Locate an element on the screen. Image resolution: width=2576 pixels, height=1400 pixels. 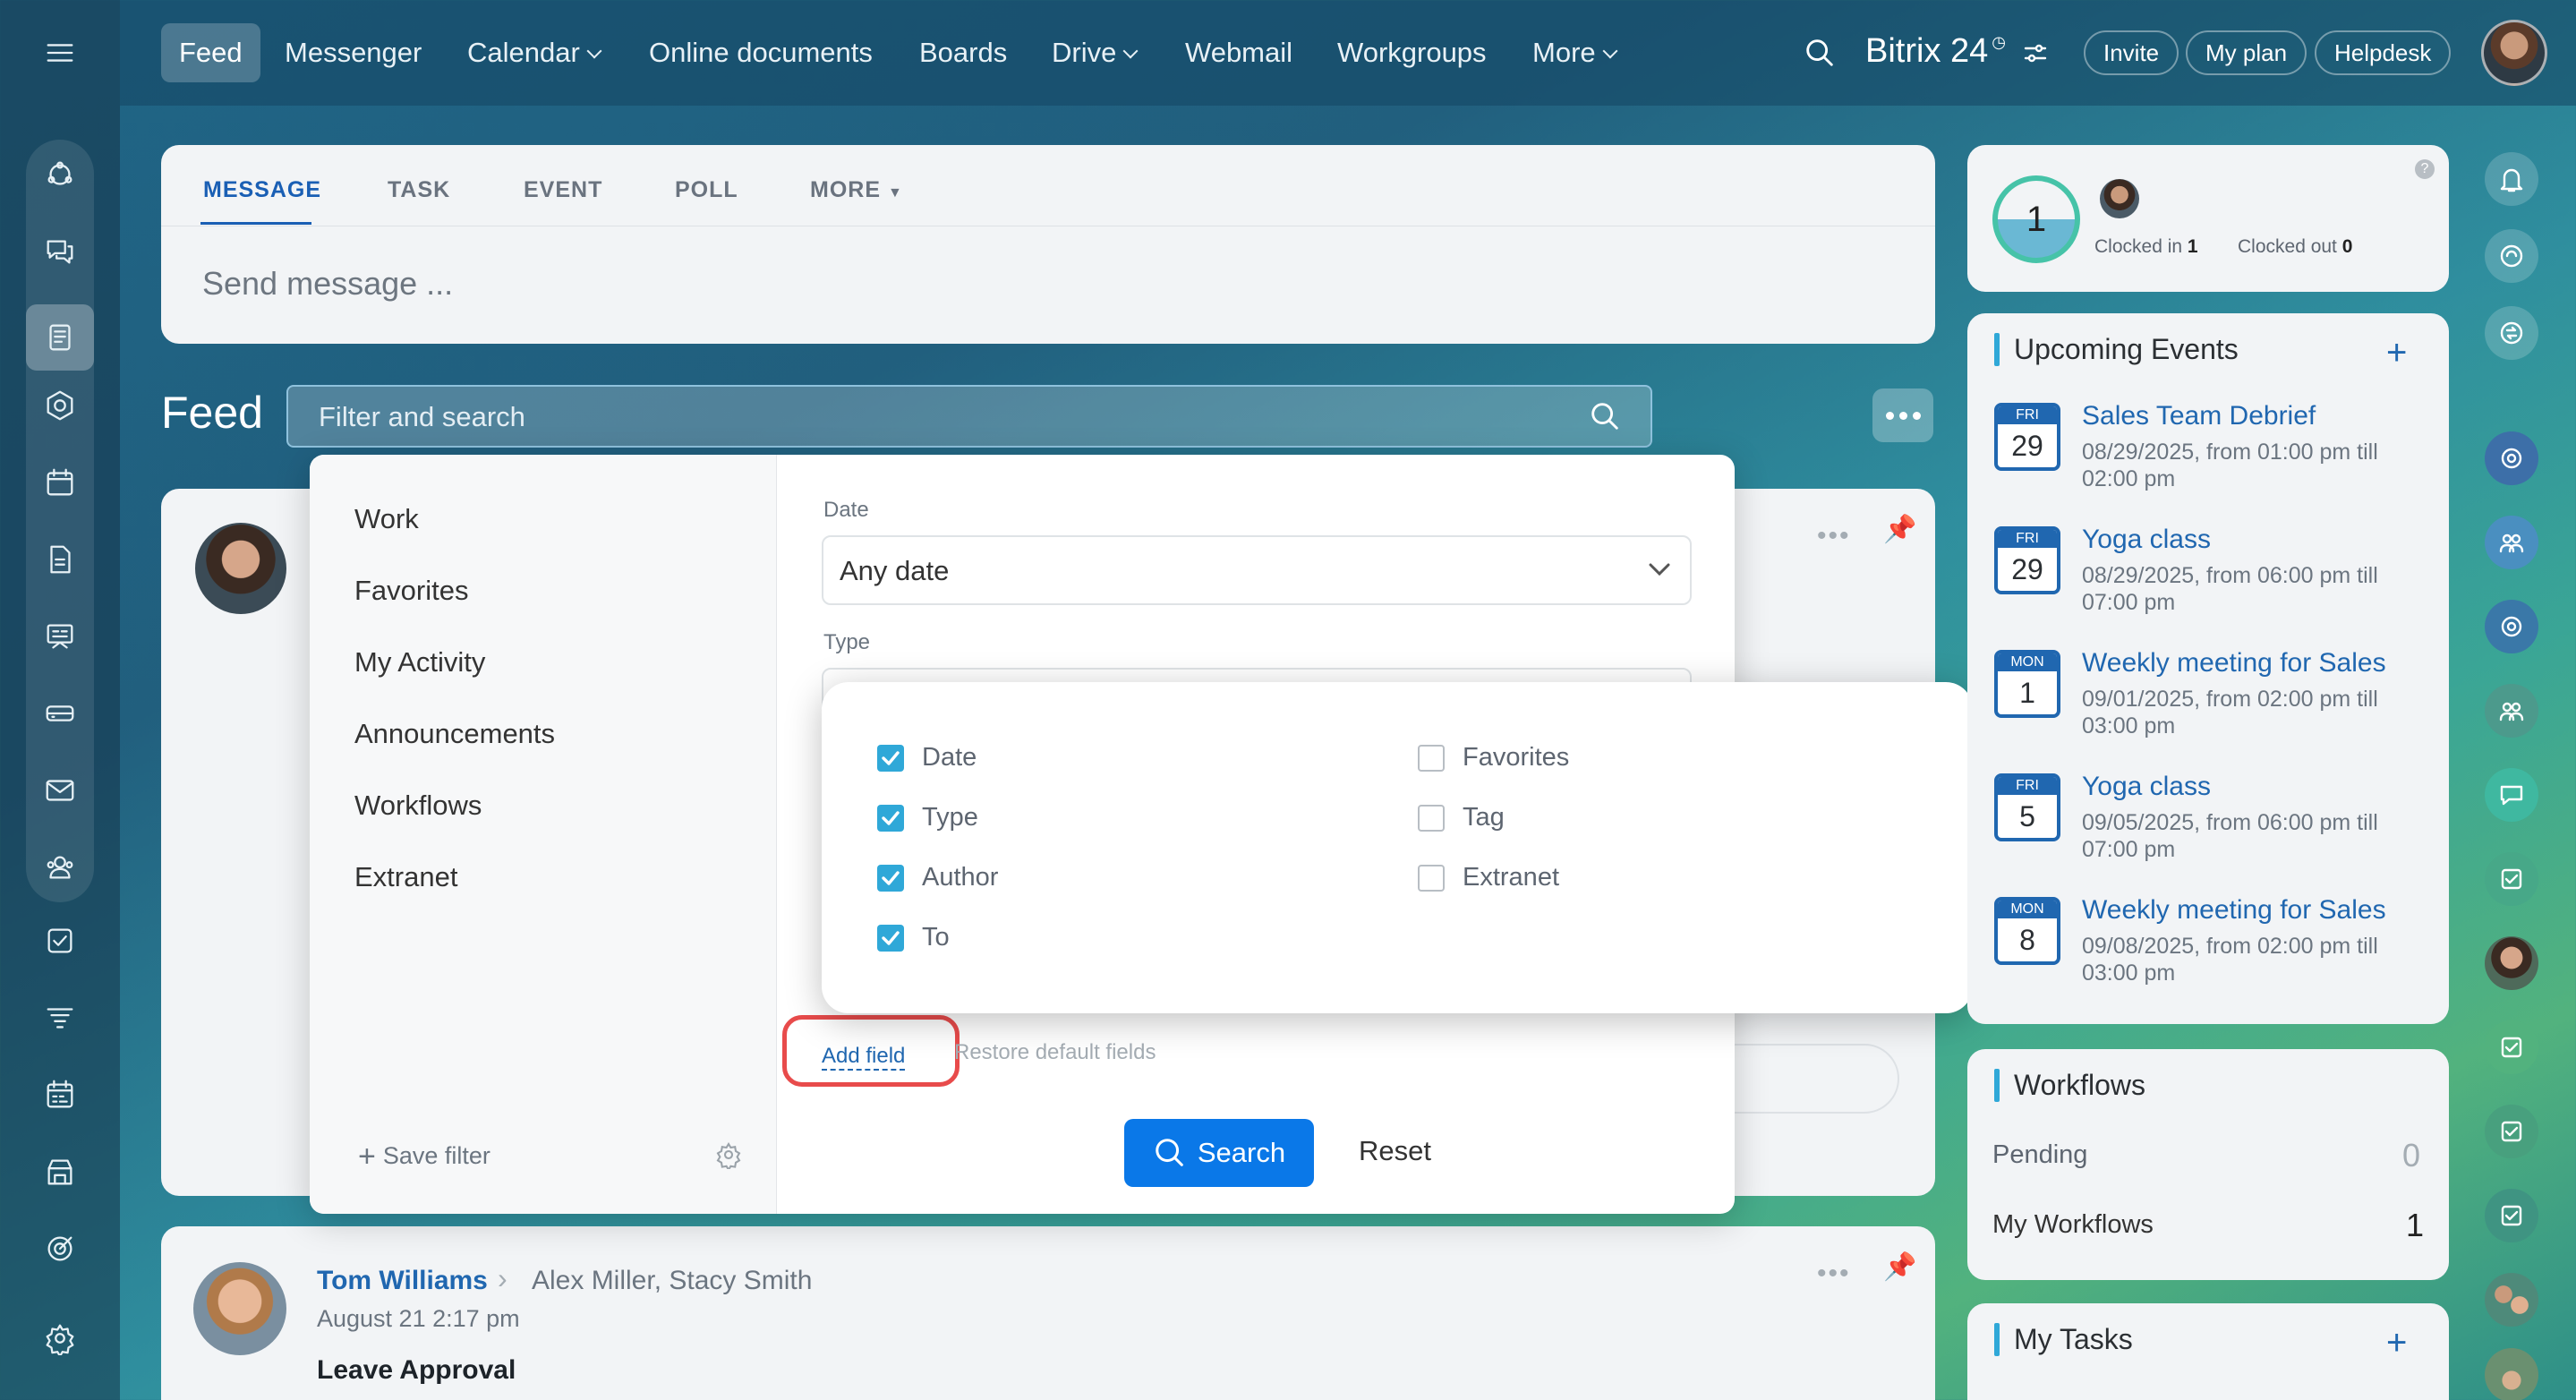
settings-sliders-icon is located at coordinates (2035, 53).